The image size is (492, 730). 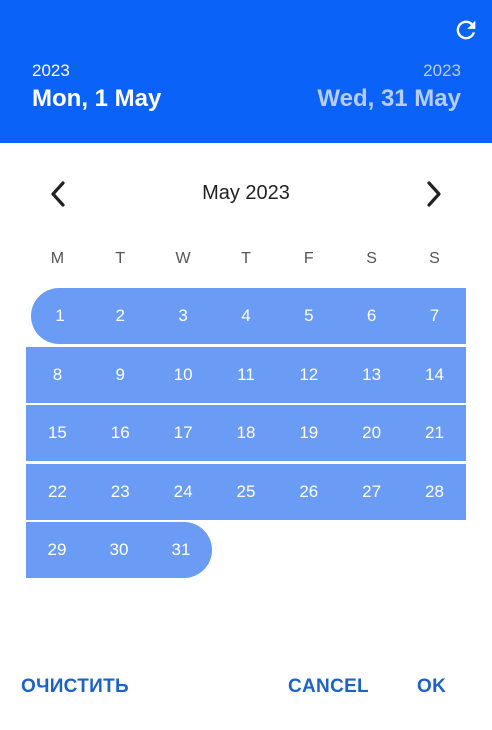 I want to click on calendar-week-row: 29 30 31, so click(x=119, y=550).